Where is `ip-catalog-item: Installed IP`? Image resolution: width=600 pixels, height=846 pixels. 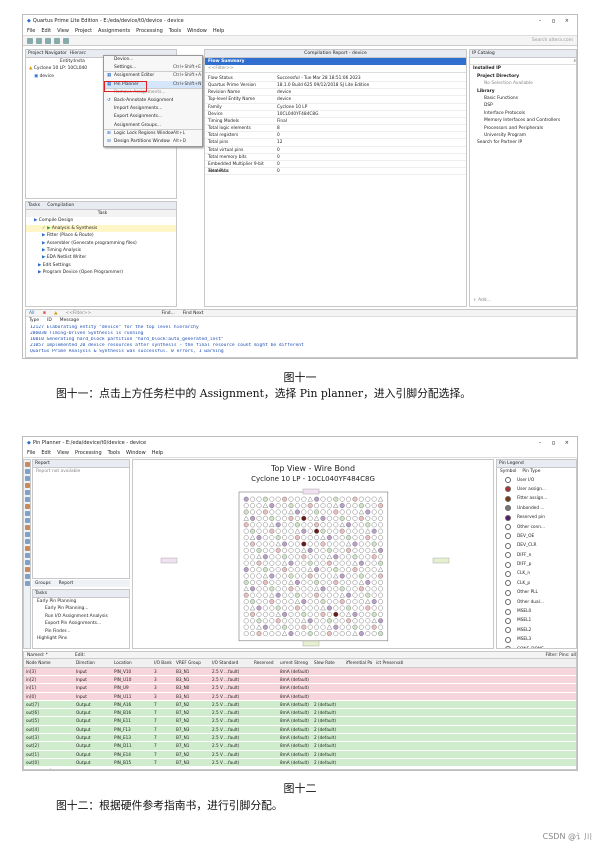 ip-catalog-item: Installed IP is located at coordinates (523, 68).